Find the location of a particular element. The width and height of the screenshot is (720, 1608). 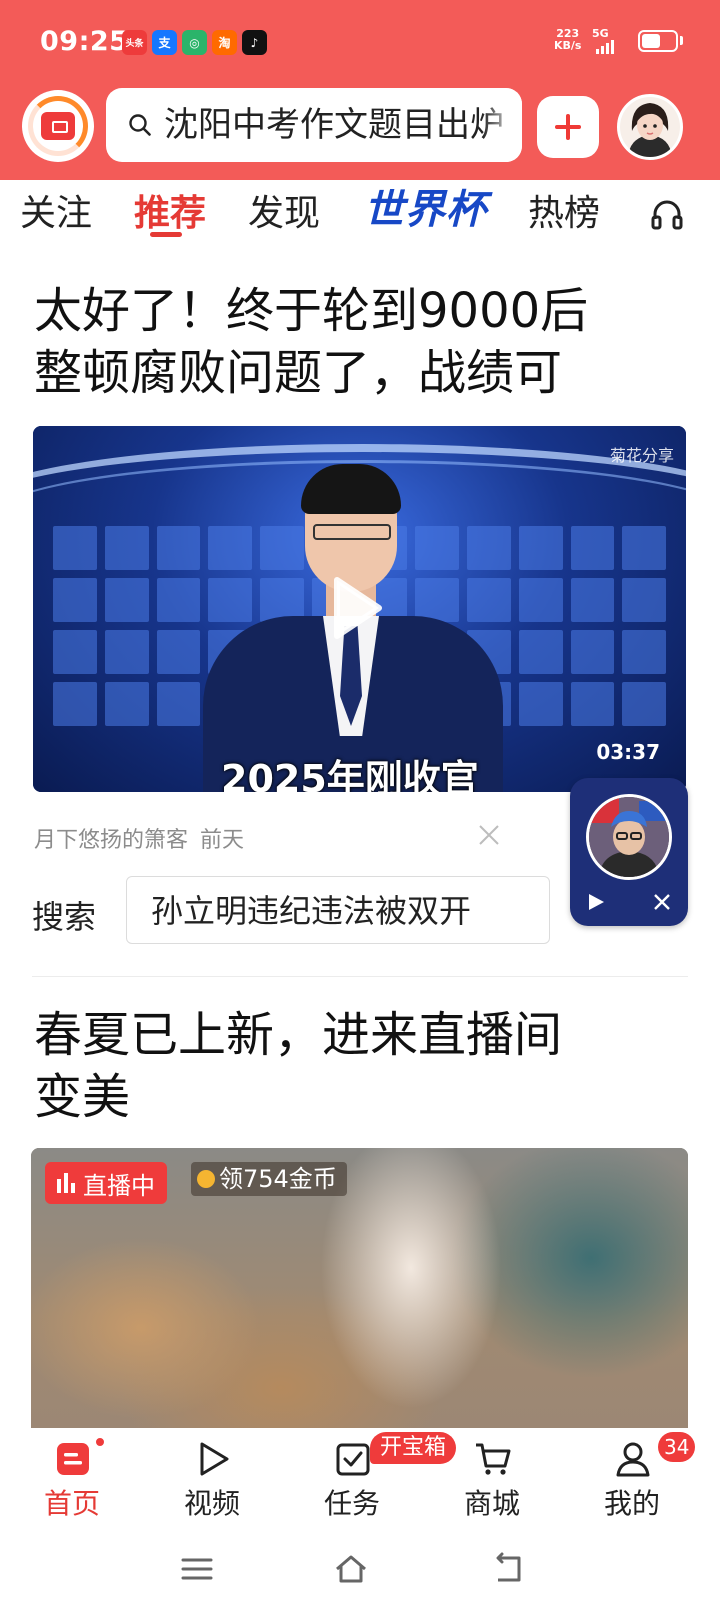

home-button-icon is located at coordinates (351, 1569).